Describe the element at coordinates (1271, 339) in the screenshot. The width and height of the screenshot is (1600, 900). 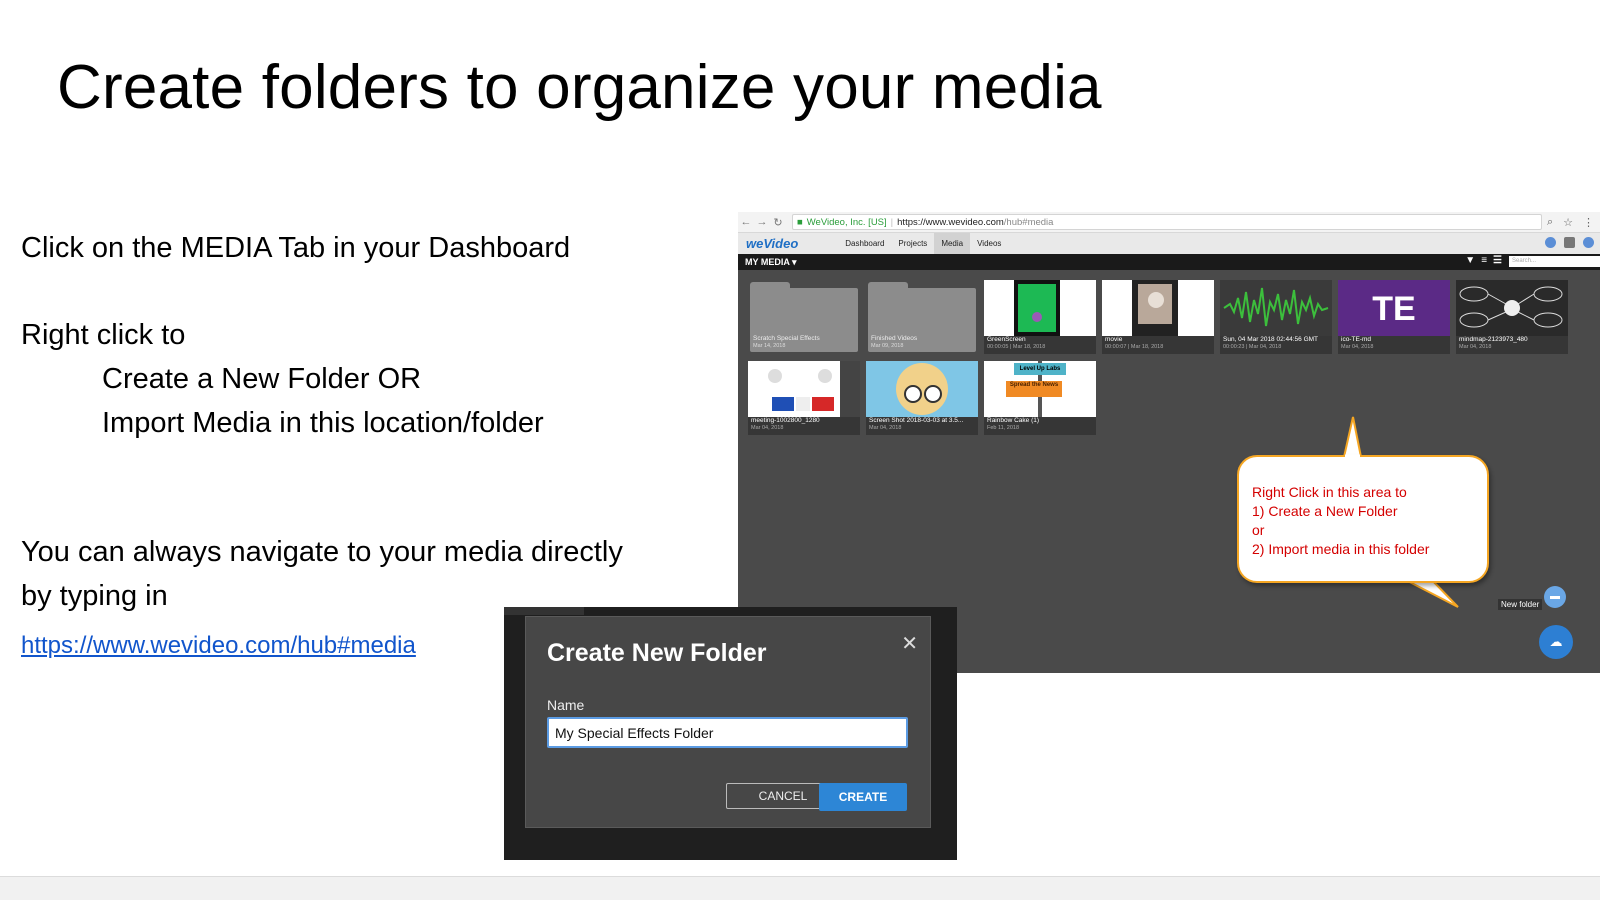
I see `tile-title: Sun, 04 Mar 2018 02:44:56 GMT` at that location.